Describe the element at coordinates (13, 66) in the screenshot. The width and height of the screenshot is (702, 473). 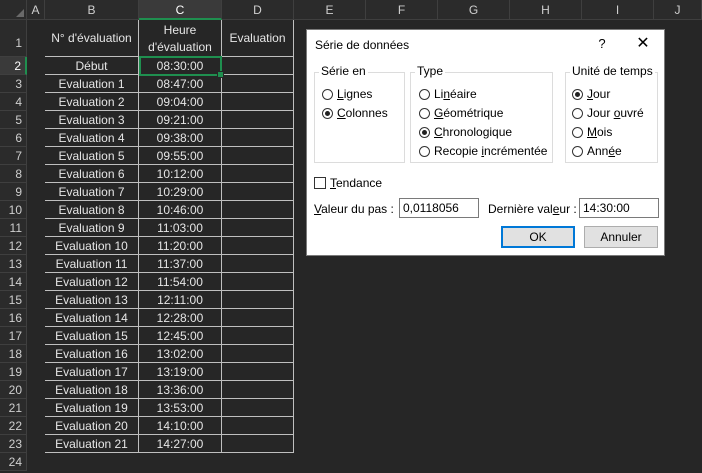
I see `row-header-2: 2` at that location.